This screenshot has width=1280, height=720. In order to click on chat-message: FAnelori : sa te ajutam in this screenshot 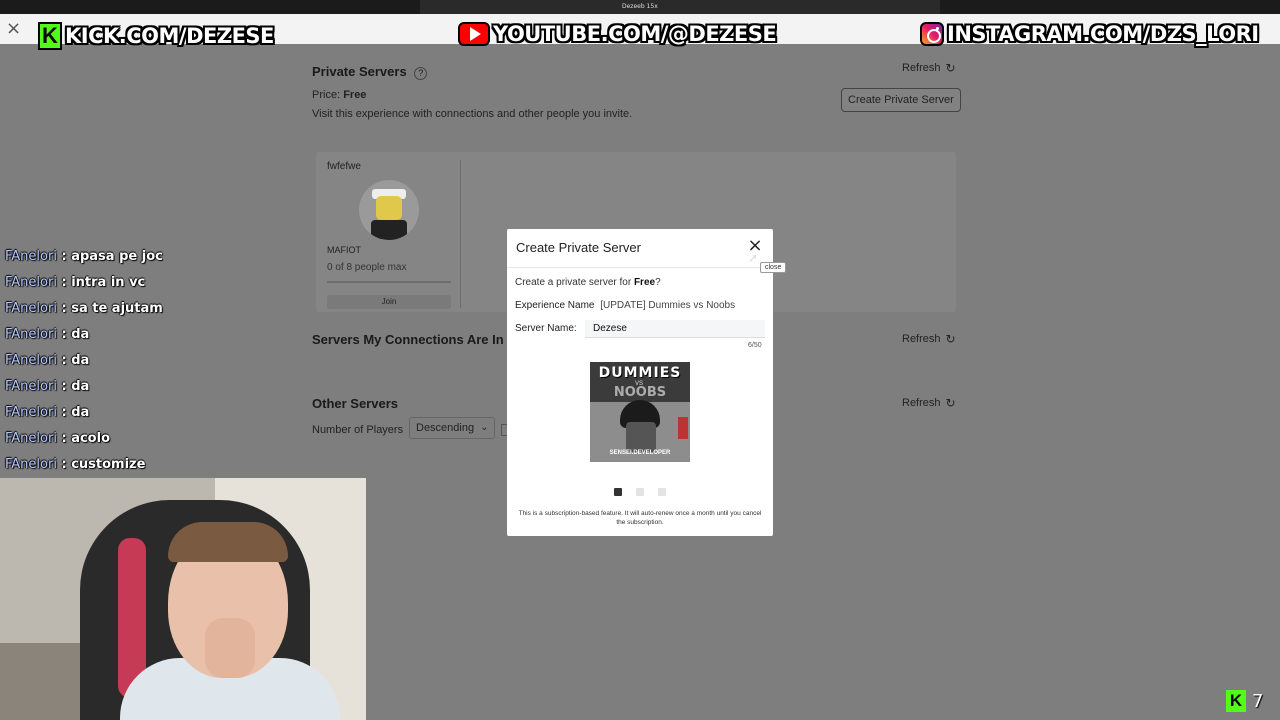, I will do `click(155, 313)`.